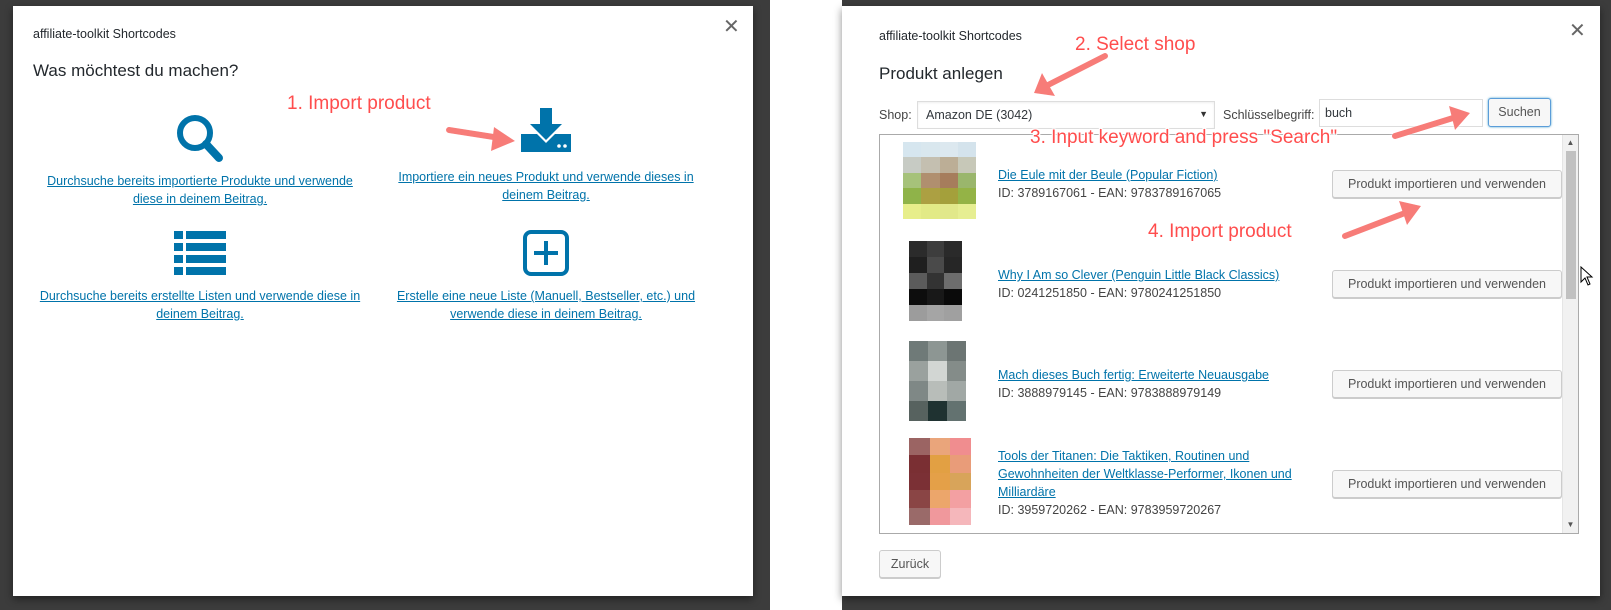  Describe the element at coordinates (1135, 44) in the screenshot. I see `annotation-step2: 2. Select shop` at that location.